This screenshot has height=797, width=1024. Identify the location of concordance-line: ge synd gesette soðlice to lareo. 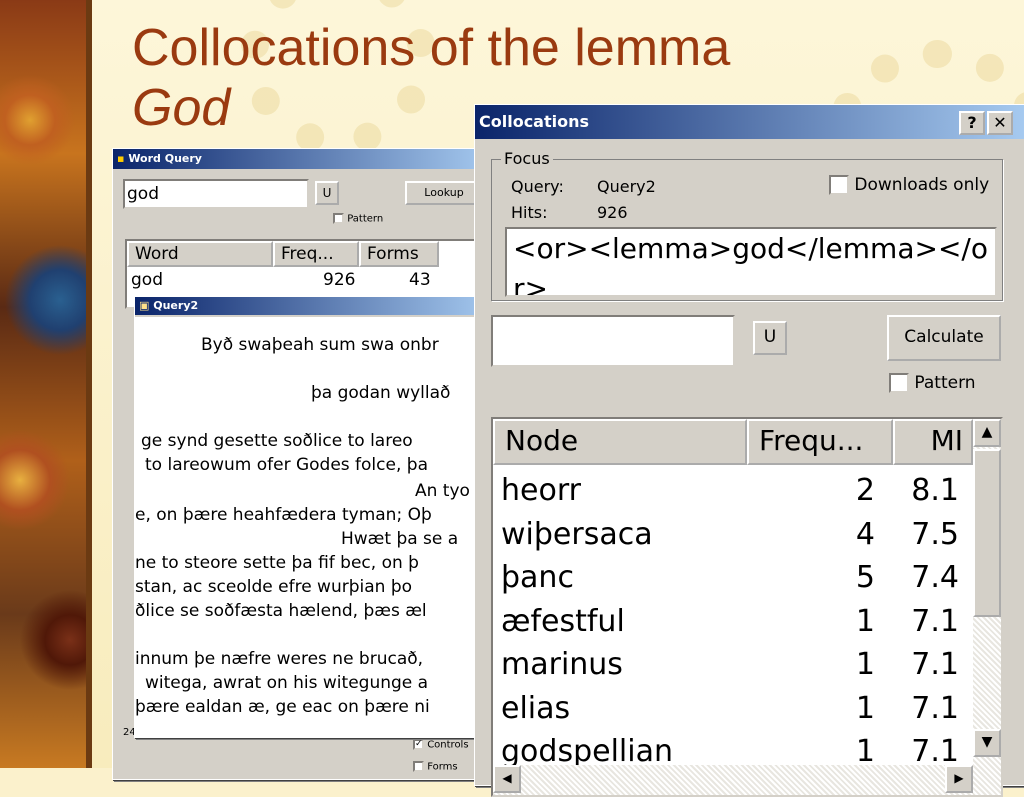
(318, 441).